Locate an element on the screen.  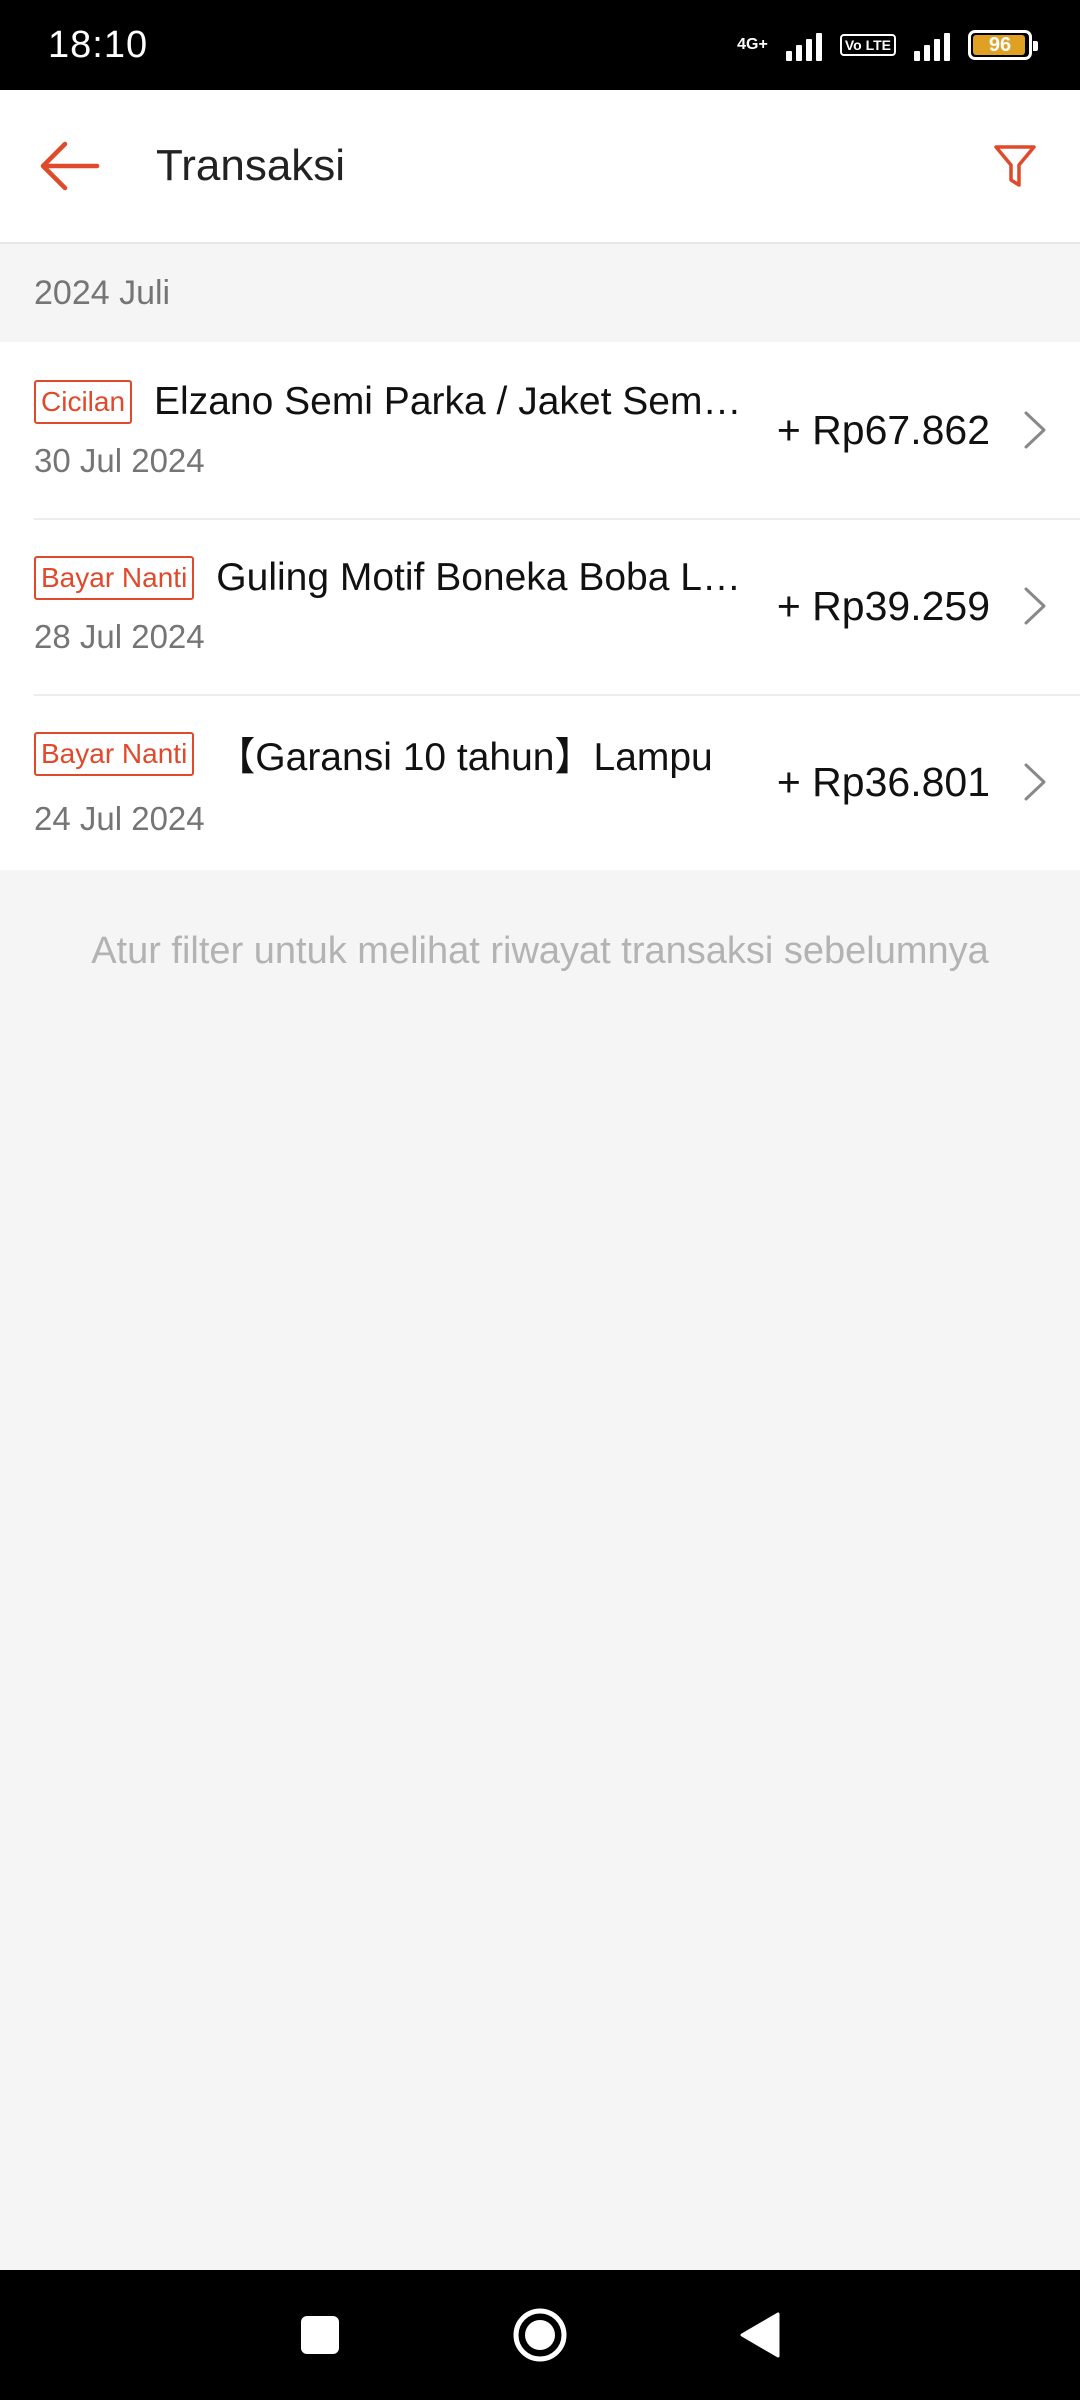
network-type-label: 4G+ is located at coordinates (752, 44).